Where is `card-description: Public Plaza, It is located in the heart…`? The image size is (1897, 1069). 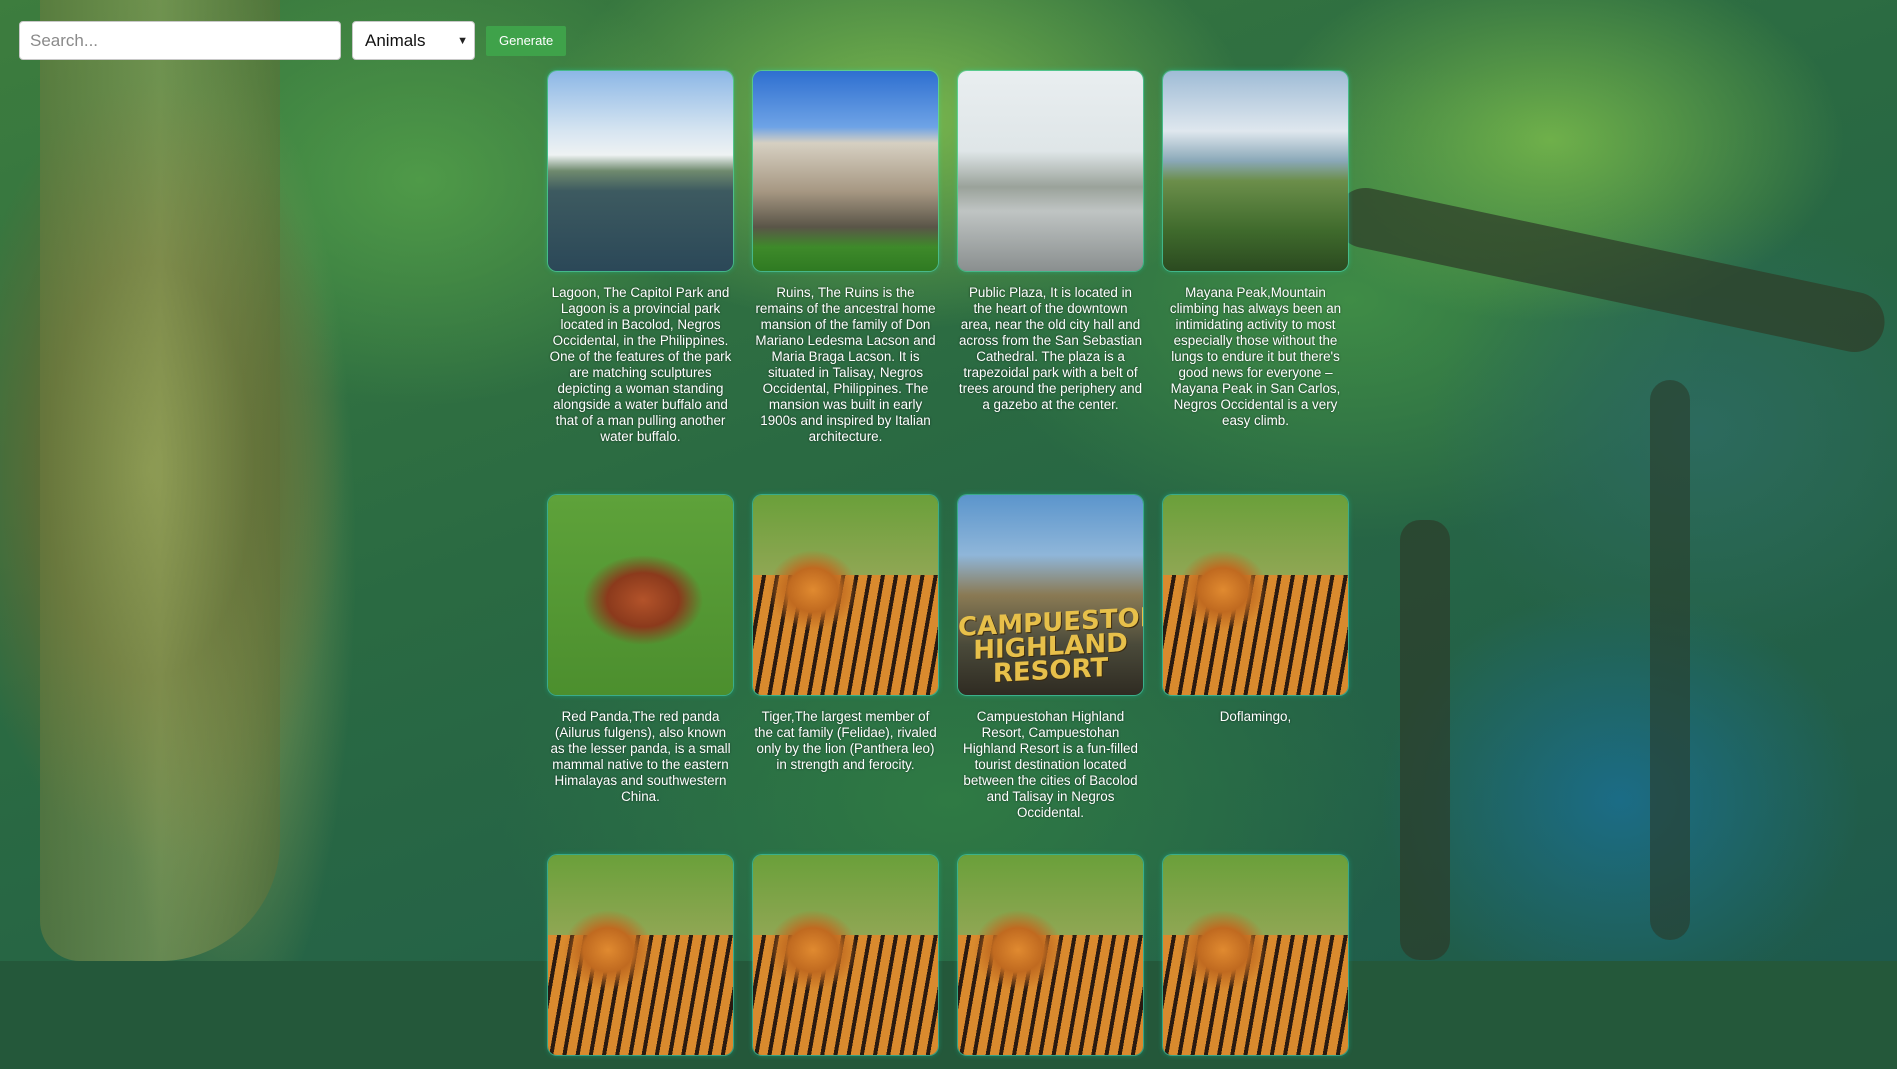 card-description: Public Plaza, It is located in the heart… is located at coordinates (1050, 348).